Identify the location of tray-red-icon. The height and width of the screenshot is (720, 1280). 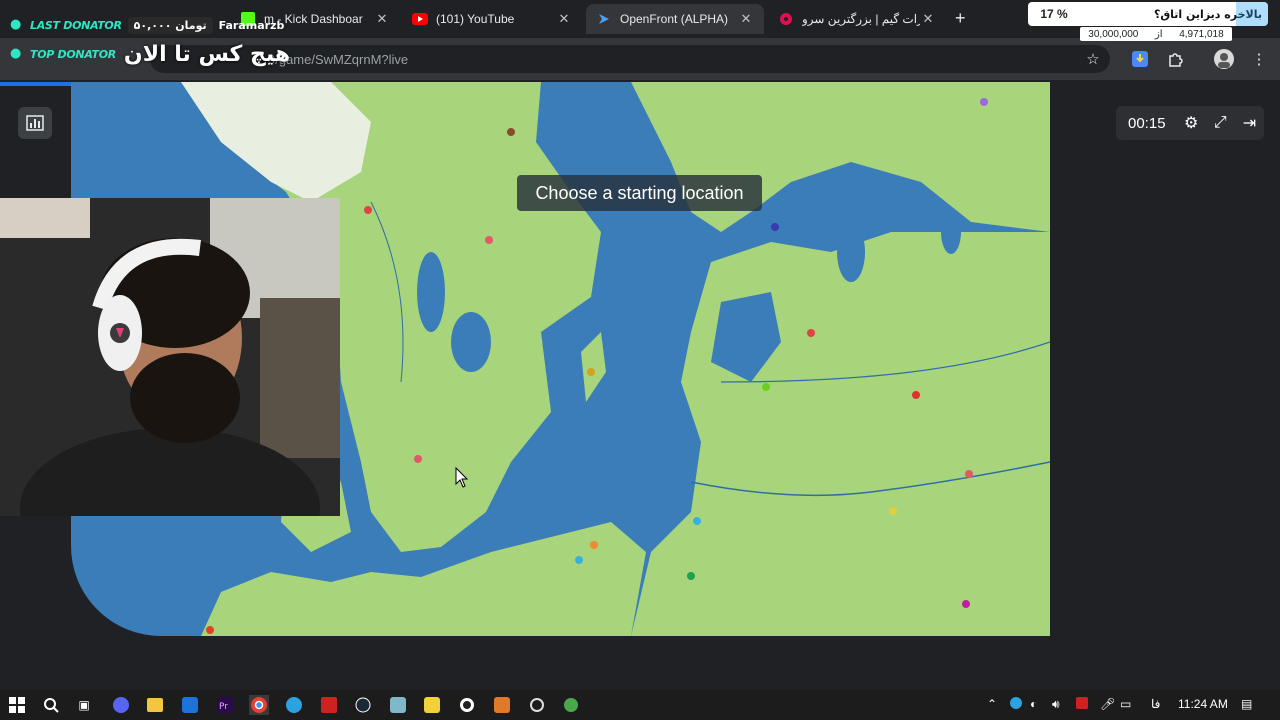
(1082, 704).